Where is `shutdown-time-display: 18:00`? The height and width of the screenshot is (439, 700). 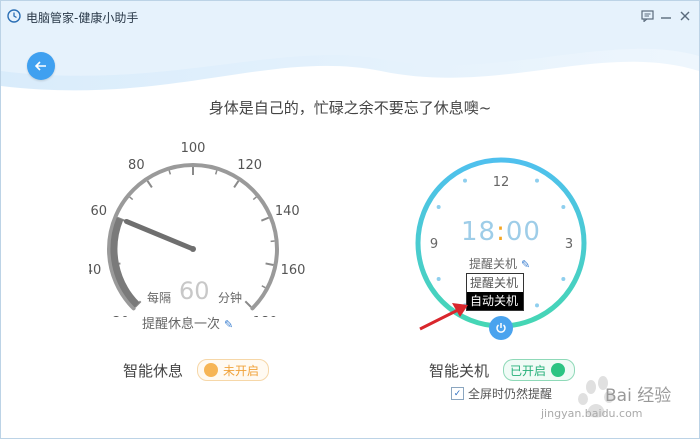 shutdown-time-display: 18:00 is located at coordinates (501, 232).